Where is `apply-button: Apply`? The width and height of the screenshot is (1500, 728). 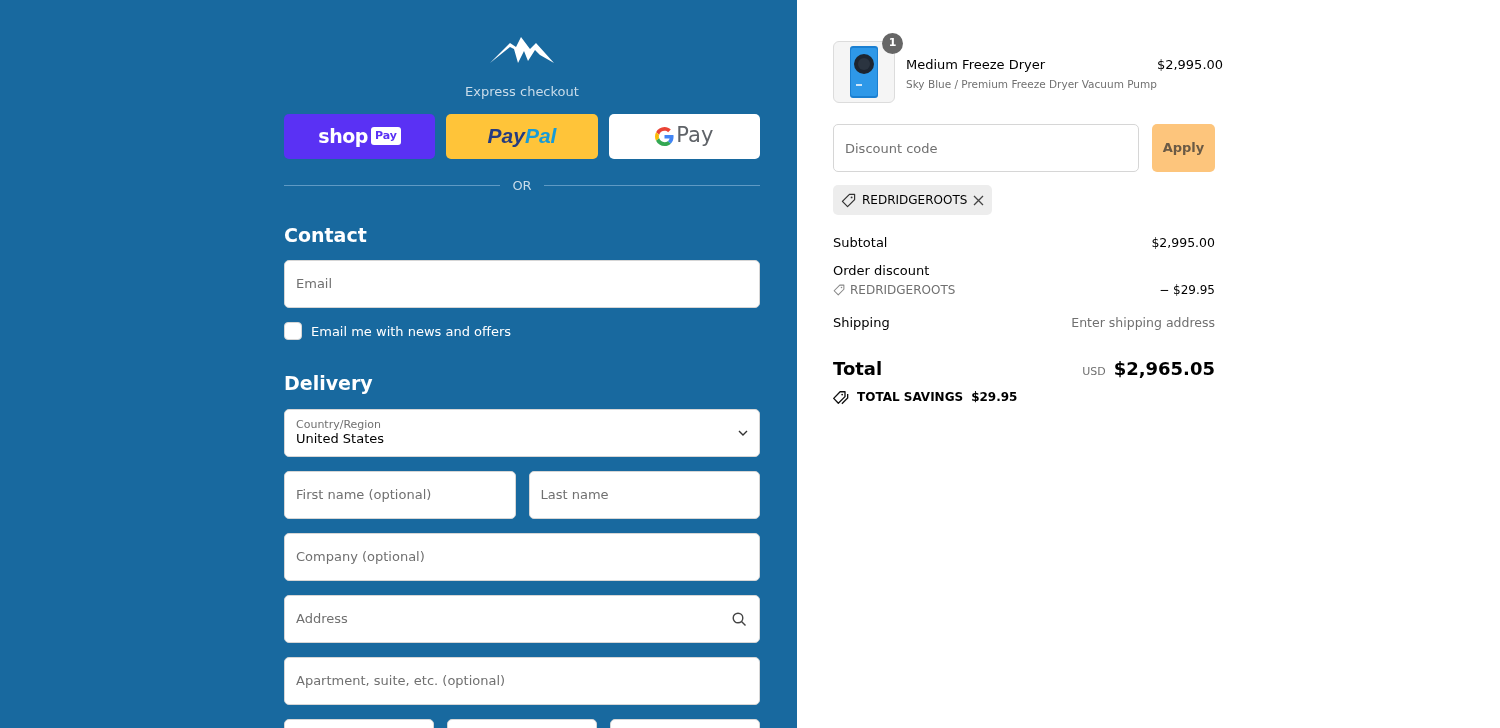
apply-button: Apply is located at coordinates (1183, 148).